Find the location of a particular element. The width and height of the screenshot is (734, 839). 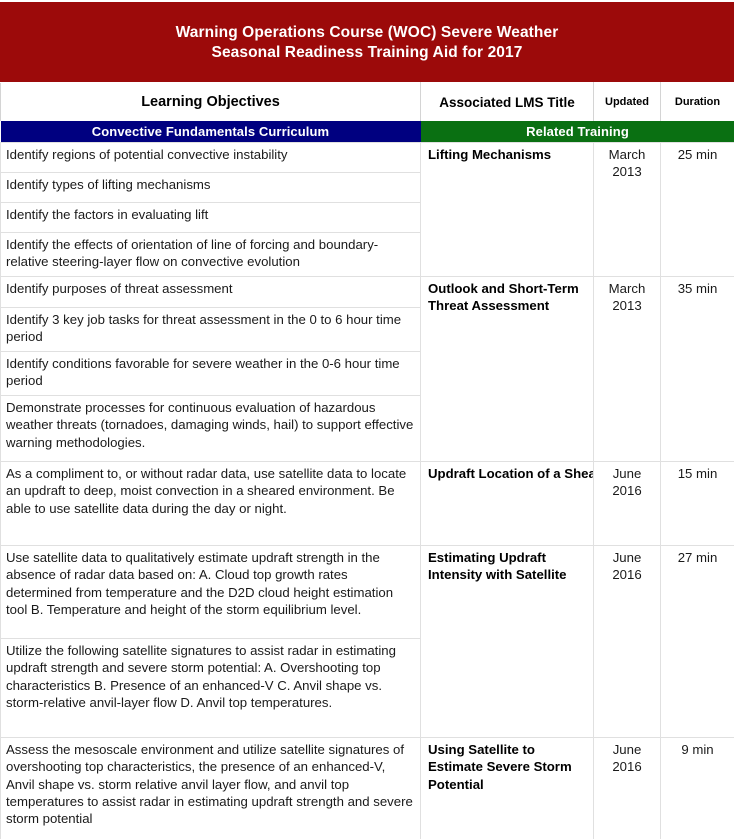

lms-title-cell: Lifting Mechanisms is located at coordinates (507, 209).